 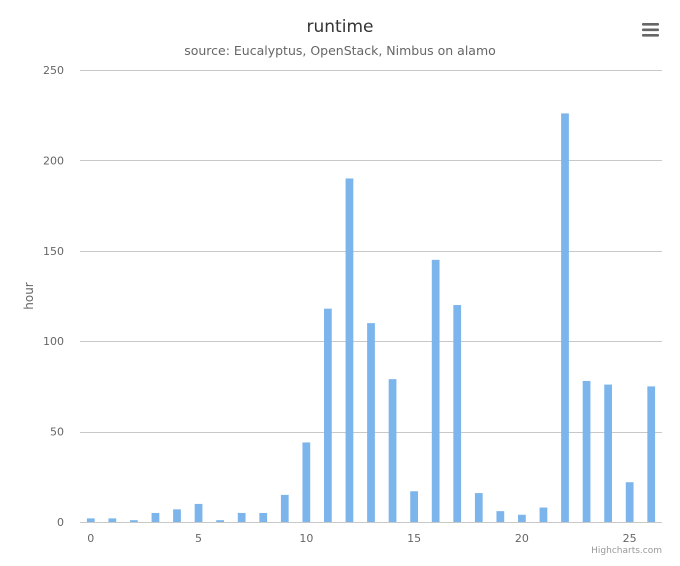 What do you see at coordinates (53, 341) in the screenshot?
I see `y-tick-label: 100` at bounding box center [53, 341].